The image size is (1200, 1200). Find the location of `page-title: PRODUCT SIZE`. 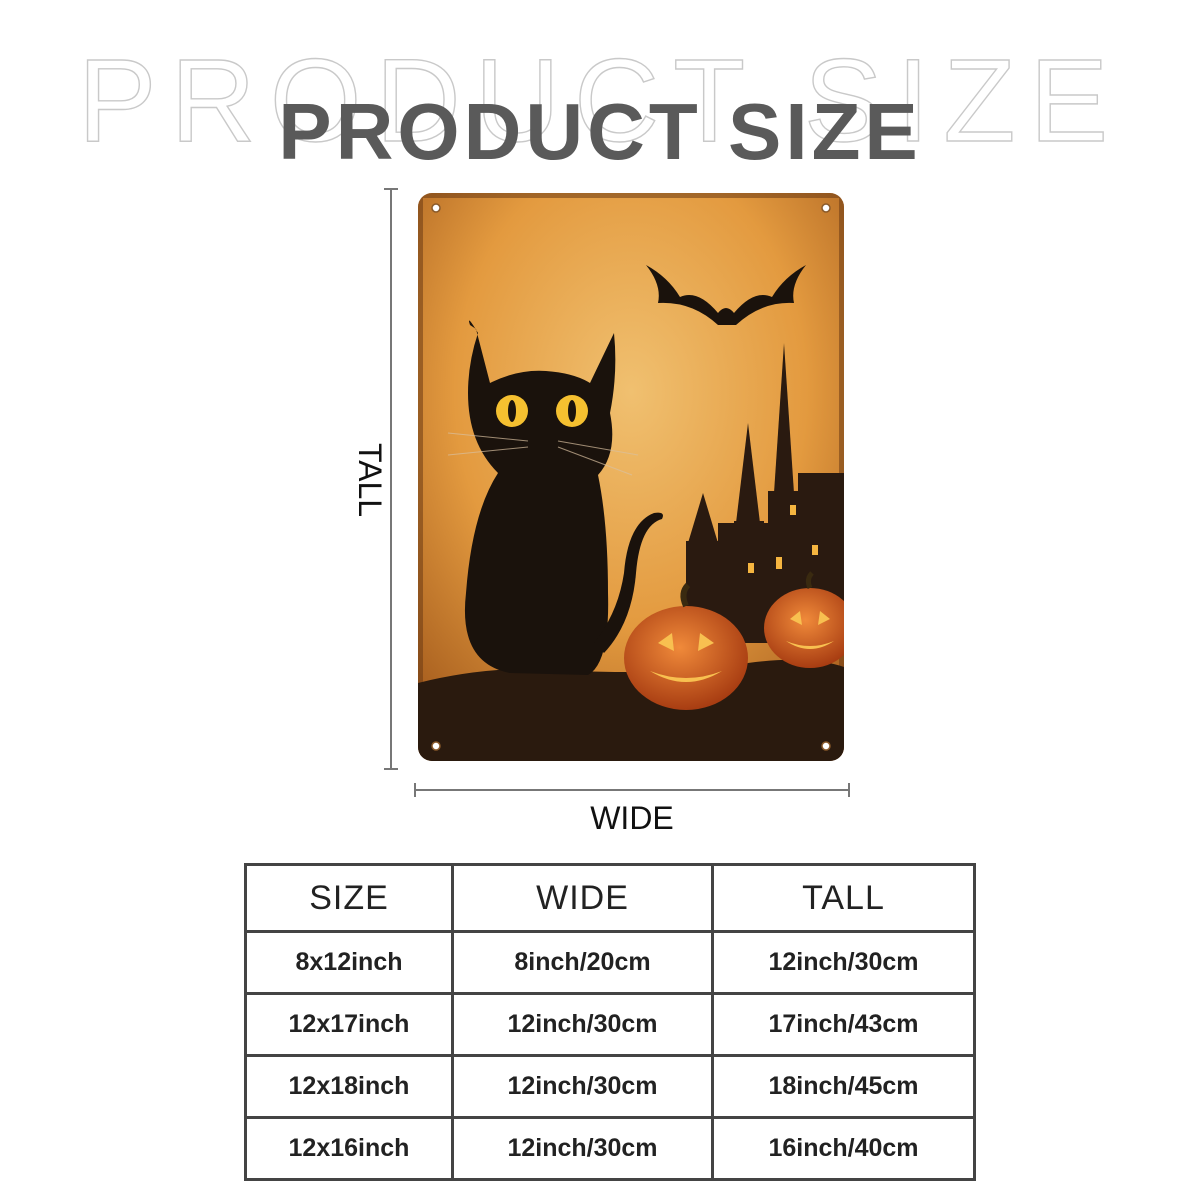

page-title: PRODUCT SIZE is located at coordinates (600, 131).